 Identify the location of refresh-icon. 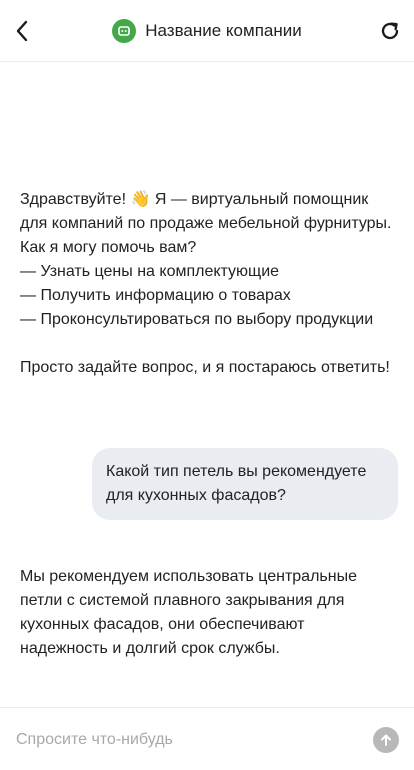
(390, 31).